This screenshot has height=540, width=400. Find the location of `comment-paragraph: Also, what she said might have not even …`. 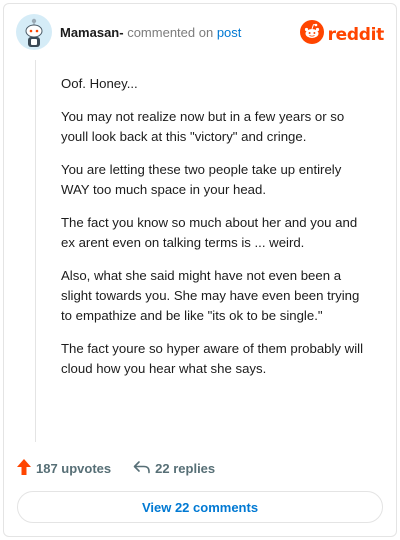

comment-paragraph: Also, what she said might have not even … is located at coordinates (210, 295).